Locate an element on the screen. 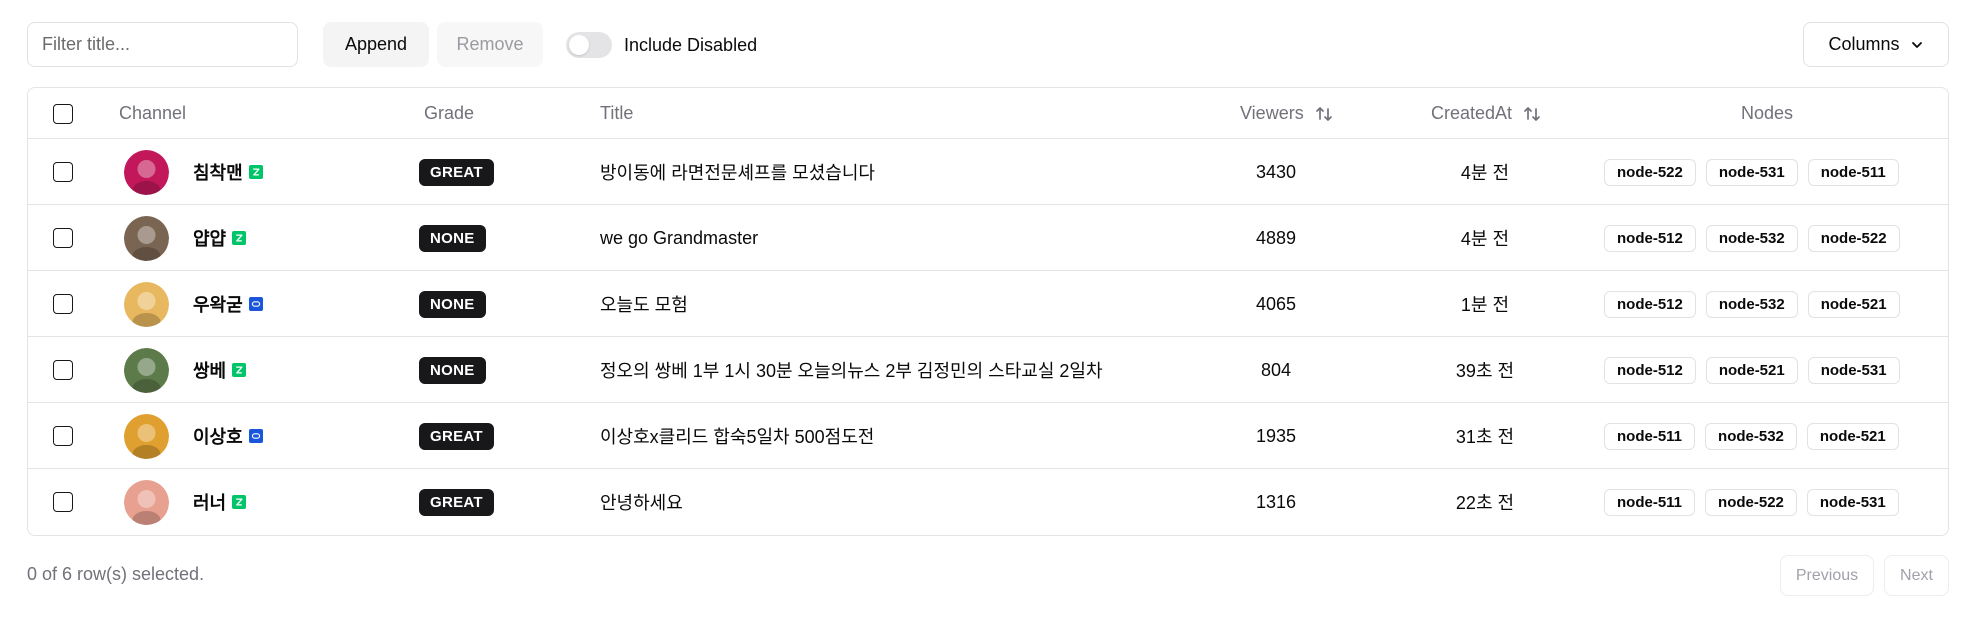 The width and height of the screenshot is (1972, 622). header-title: Title is located at coordinates (617, 113).